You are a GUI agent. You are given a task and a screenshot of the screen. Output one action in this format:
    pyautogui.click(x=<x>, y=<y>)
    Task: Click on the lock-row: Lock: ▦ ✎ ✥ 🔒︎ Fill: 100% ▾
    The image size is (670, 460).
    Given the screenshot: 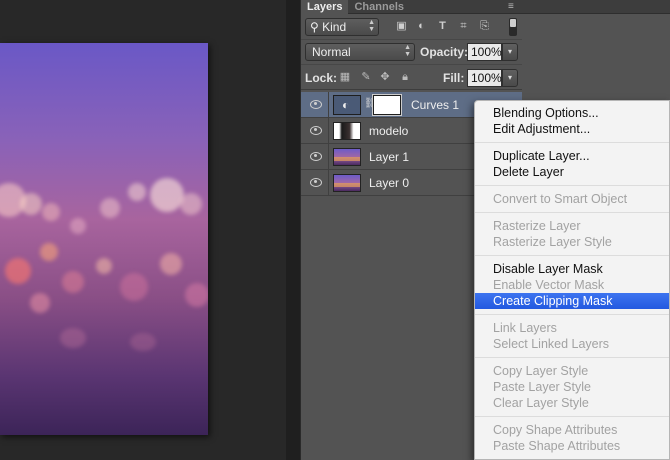 What is the action you would take?
    pyautogui.click(x=412, y=77)
    